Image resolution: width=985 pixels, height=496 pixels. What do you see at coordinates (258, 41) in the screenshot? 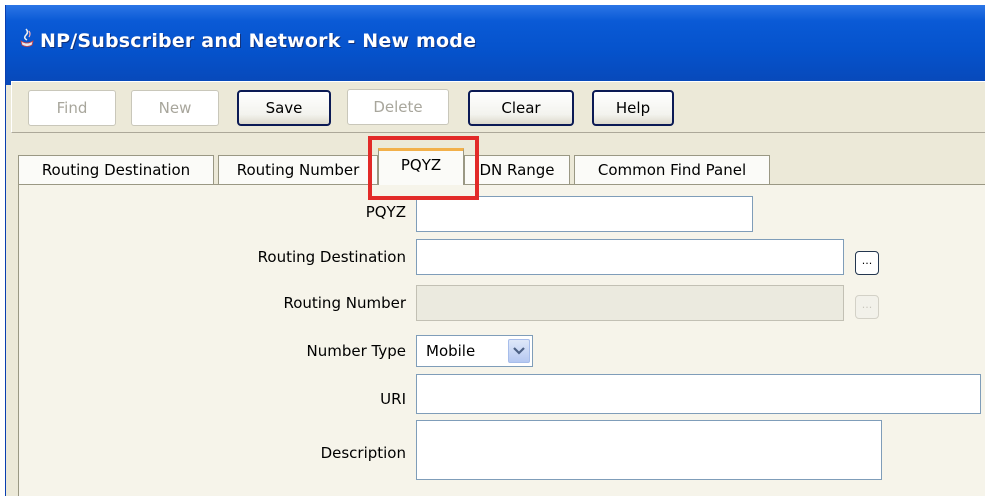
I see `window-title: NP/Subscriber and Network - New mode` at bounding box center [258, 41].